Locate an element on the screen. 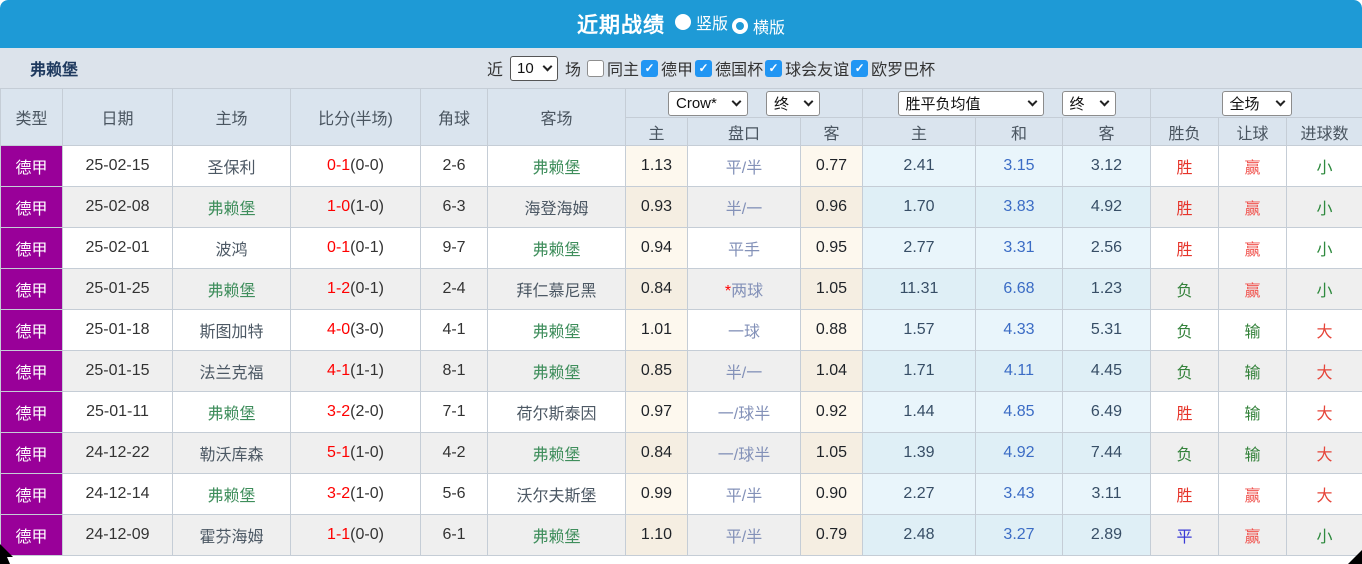  home-team-cell: 法兰克福 is located at coordinates (231, 371).